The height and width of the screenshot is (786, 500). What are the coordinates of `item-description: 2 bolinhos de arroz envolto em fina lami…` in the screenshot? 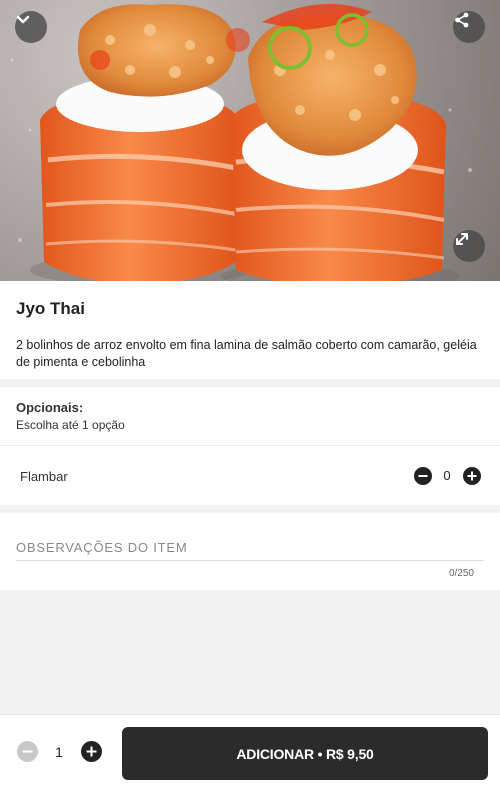 It's located at (246, 353).